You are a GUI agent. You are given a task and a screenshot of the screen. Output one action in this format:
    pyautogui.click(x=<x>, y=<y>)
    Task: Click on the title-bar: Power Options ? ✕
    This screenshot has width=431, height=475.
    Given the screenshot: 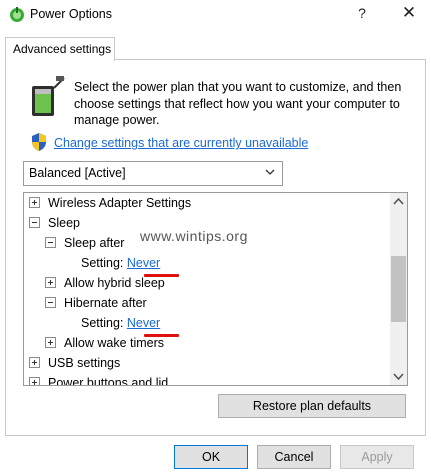 What is the action you would take?
    pyautogui.click(x=215, y=15)
    